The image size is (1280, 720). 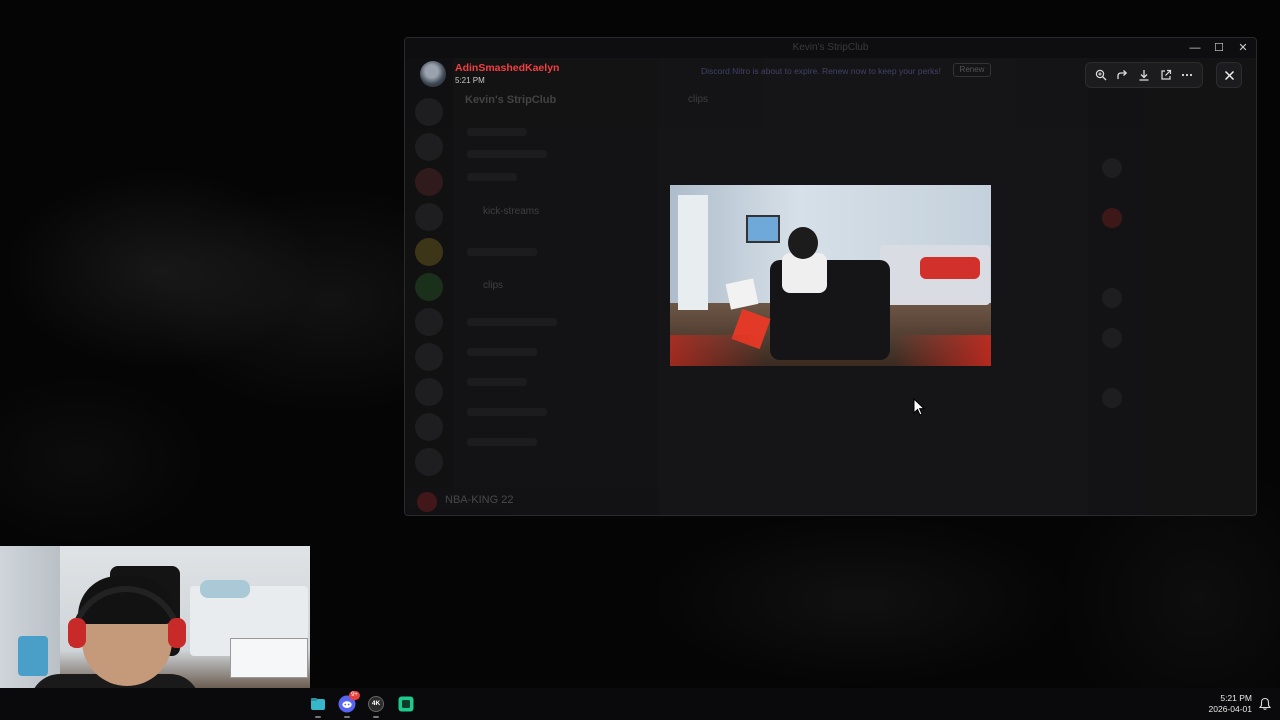 I want to click on user-panel: NBA-KING 22, so click(x=531, y=501).